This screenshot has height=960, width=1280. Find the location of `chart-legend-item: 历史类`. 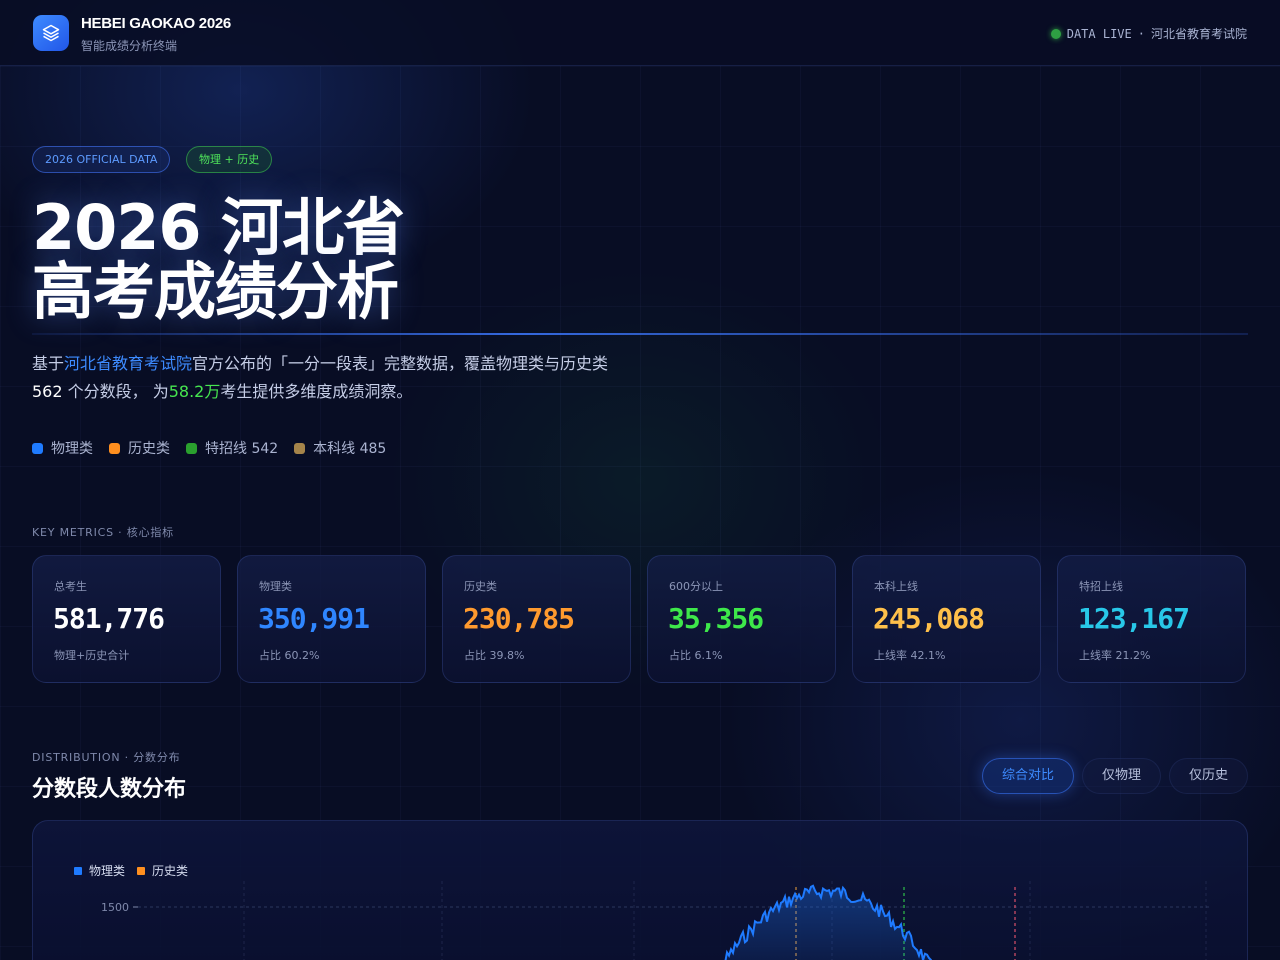

chart-legend-item: 历史类 is located at coordinates (162, 870).